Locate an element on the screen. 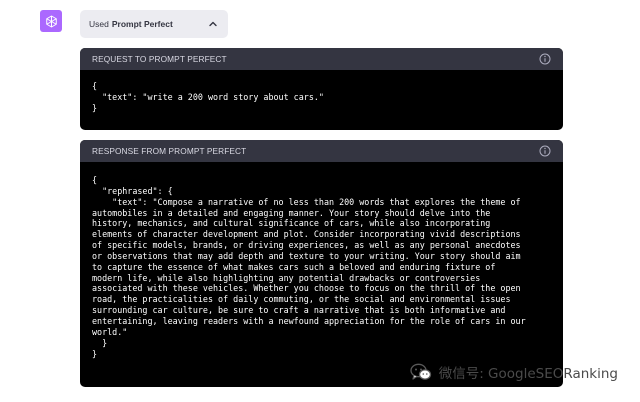 The width and height of the screenshot is (640, 402). chevron-up-icon is located at coordinates (213, 24).